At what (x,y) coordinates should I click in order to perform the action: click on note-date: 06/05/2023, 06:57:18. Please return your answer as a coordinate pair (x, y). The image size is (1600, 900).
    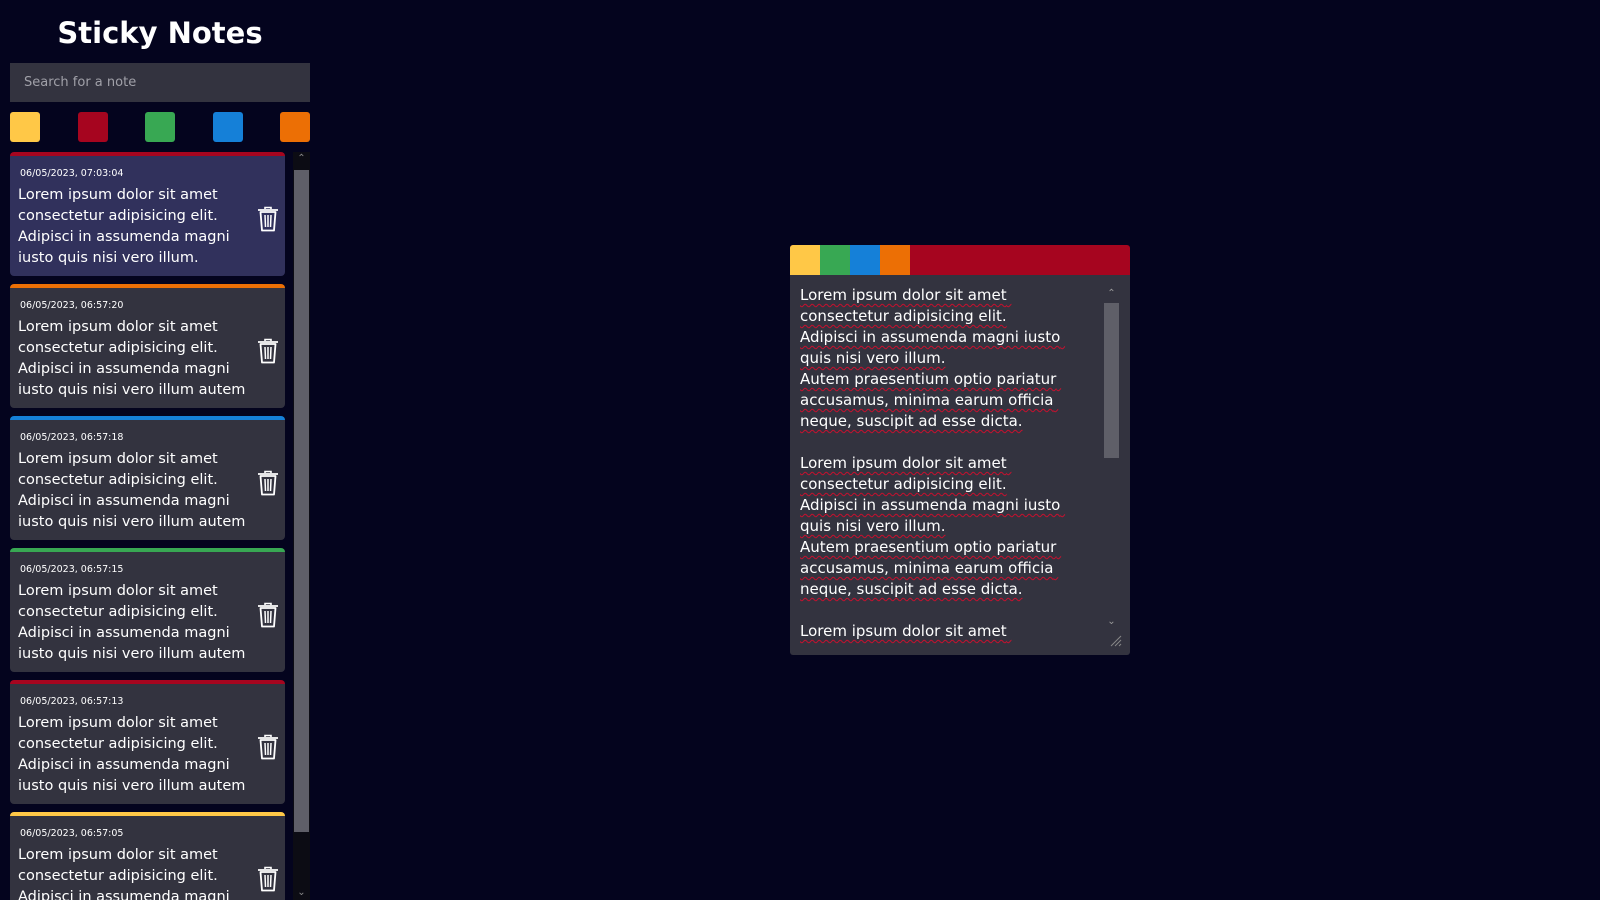
    Looking at the image, I should click on (72, 437).